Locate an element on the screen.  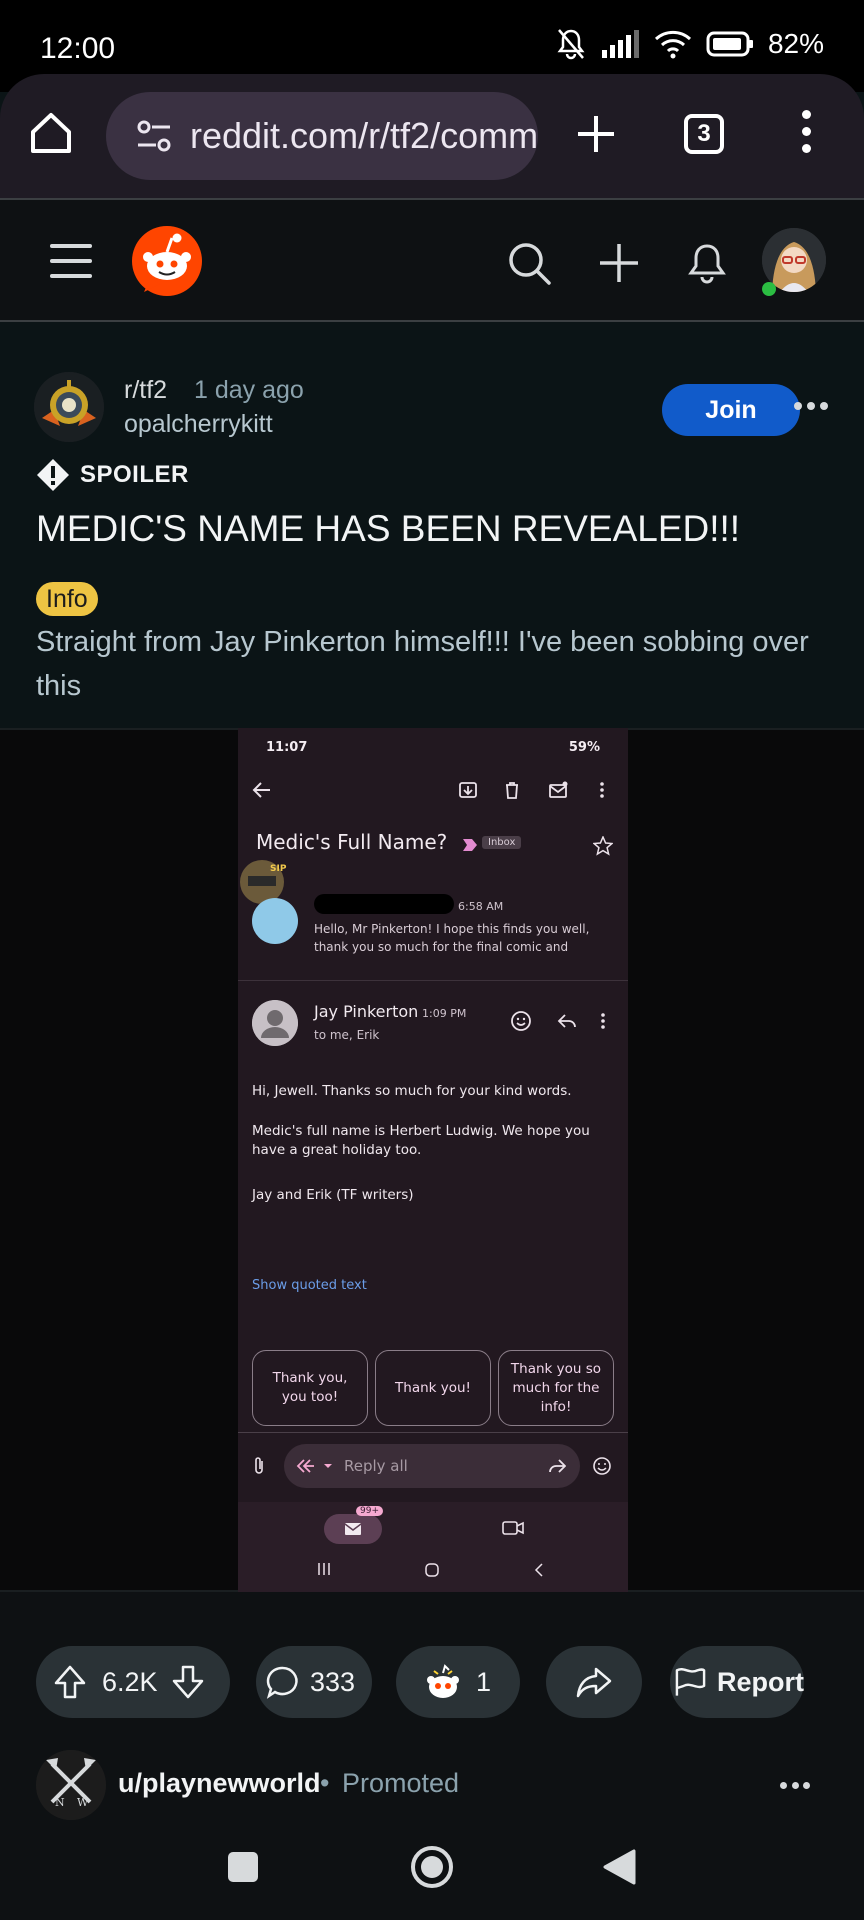
mail-tab is located at coordinates (353, 1529).